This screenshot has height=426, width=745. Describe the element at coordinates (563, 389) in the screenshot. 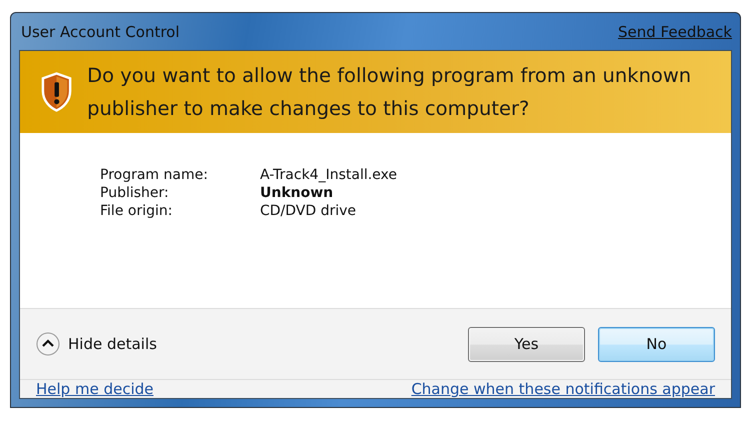

I see `help-link: Change when these notifications appear` at that location.